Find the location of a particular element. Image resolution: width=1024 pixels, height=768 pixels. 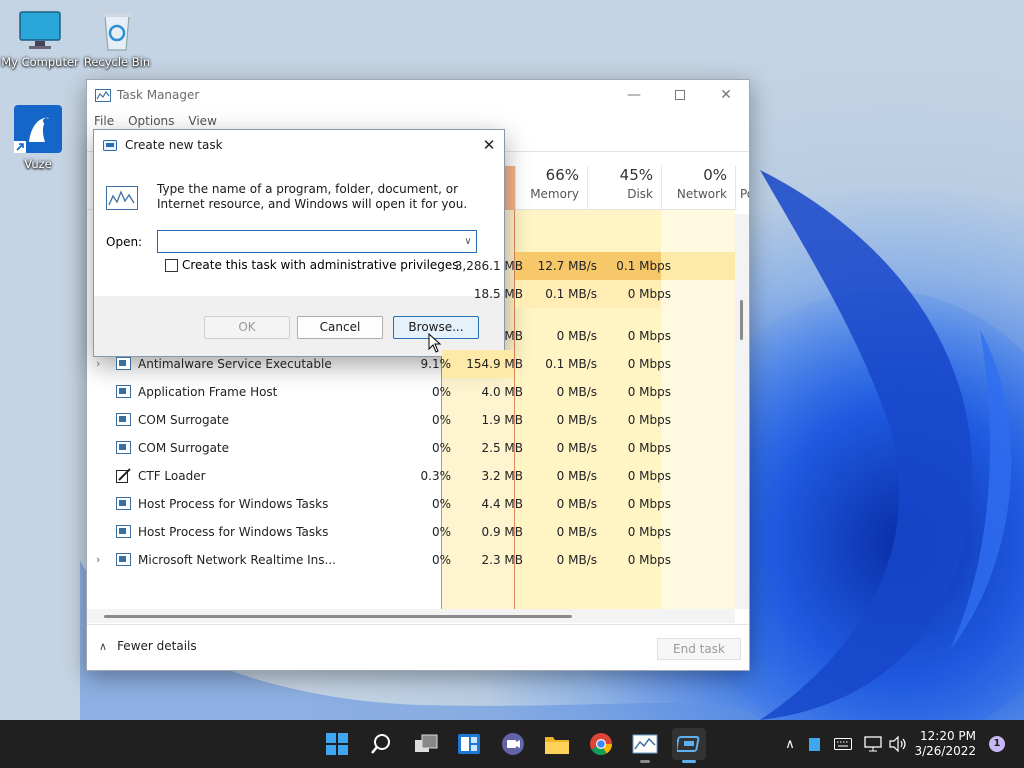

desktop-icon-my-computer: My Computer is located at coordinates (40, 39).